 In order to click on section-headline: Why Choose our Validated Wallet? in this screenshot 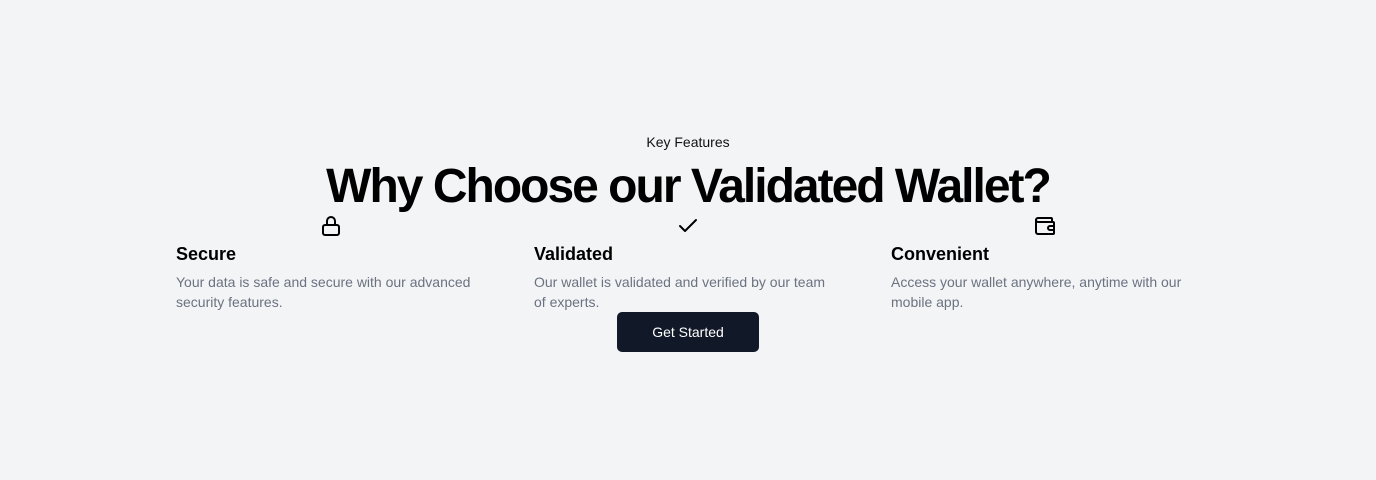, I will do `click(689, 186)`.